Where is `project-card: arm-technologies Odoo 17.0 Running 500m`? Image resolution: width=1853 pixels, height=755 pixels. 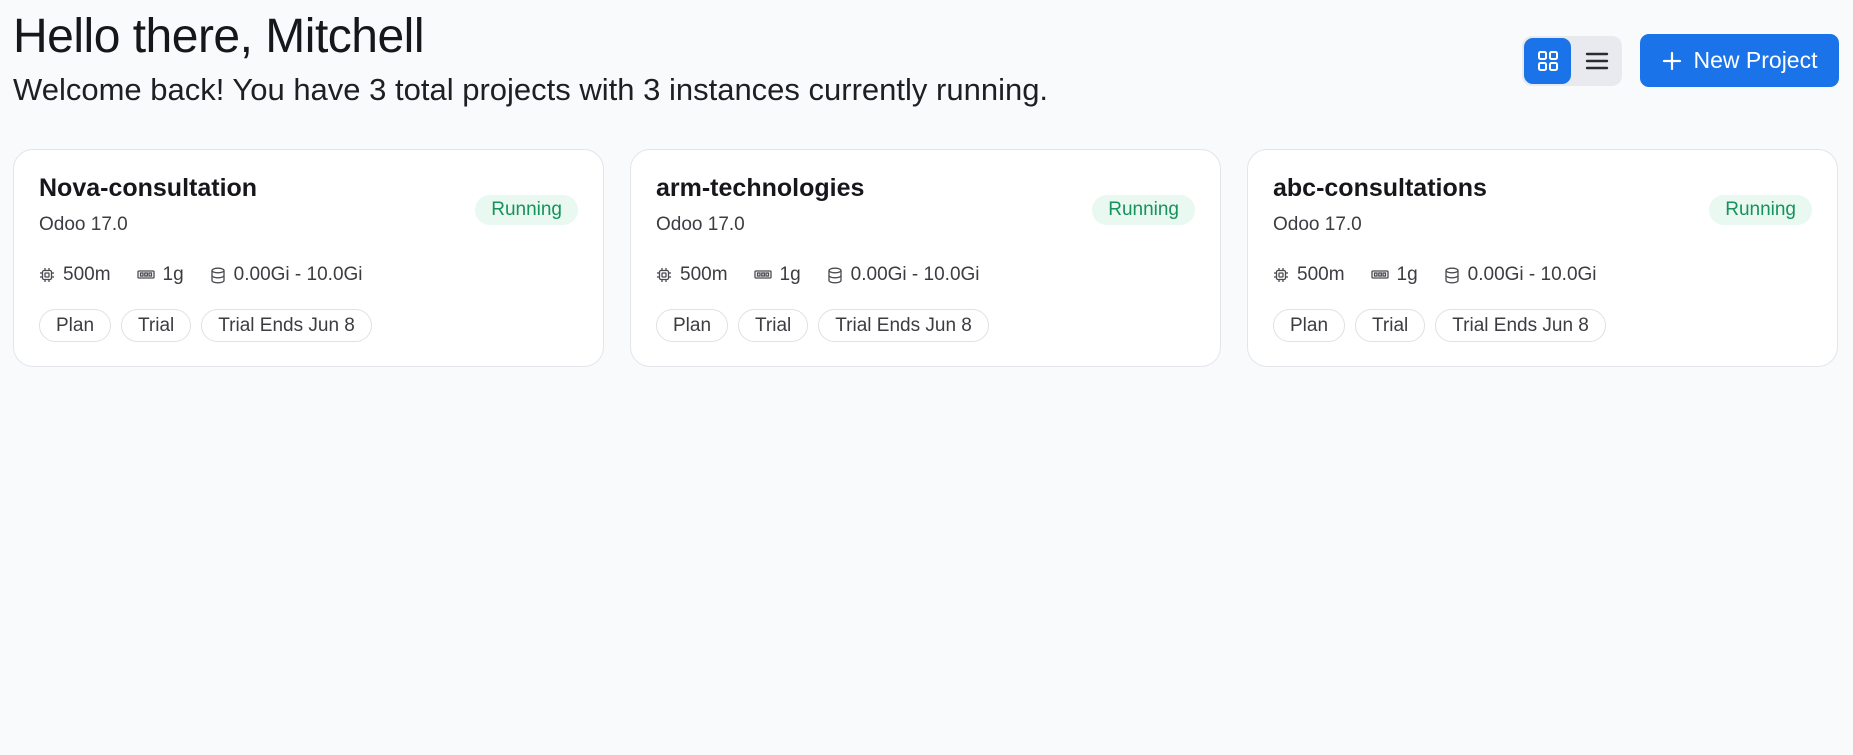
project-card: arm-technologies Odoo 17.0 Running 500m is located at coordinates (925, 258).